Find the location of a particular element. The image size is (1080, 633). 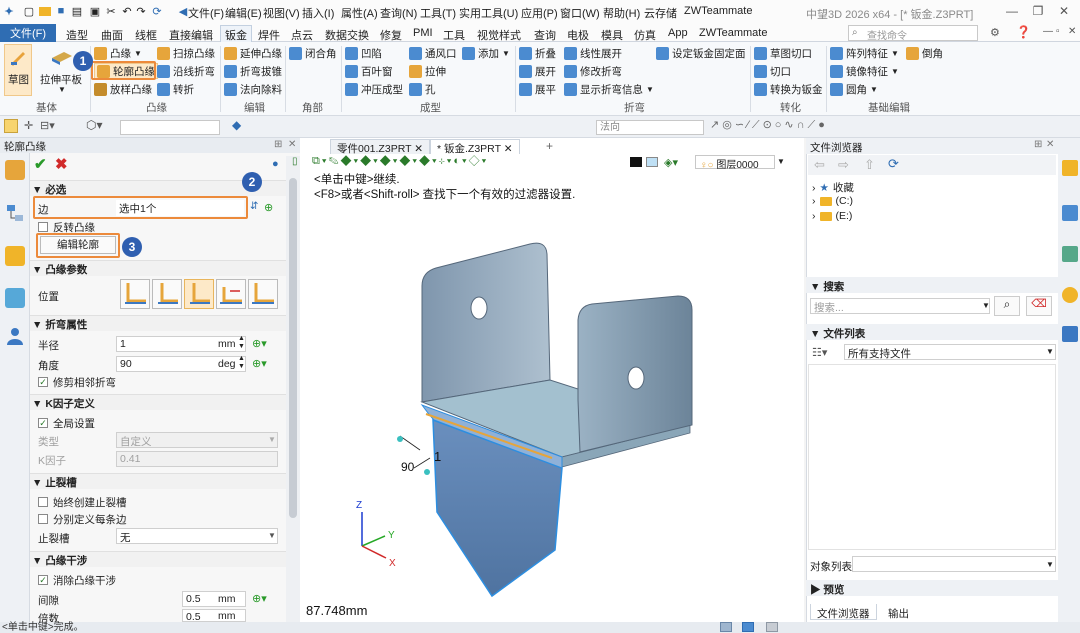

file-list is located at coordinates (932, 457).